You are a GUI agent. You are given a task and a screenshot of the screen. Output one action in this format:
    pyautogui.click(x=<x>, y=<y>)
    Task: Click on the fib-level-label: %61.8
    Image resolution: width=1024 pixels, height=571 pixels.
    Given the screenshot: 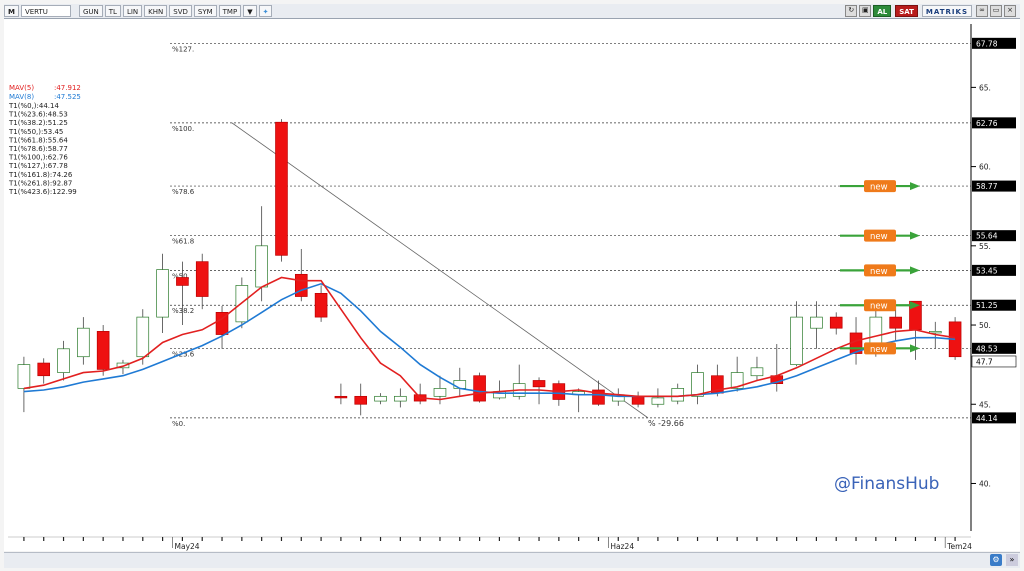 What is the action you would take?
    pyautogui.click(x=183, y=242)
    